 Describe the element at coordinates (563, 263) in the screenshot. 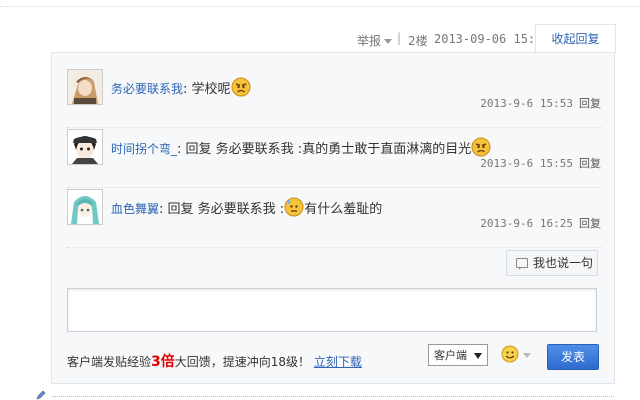

I see `add-comment-label: 我也说一句` at that location.